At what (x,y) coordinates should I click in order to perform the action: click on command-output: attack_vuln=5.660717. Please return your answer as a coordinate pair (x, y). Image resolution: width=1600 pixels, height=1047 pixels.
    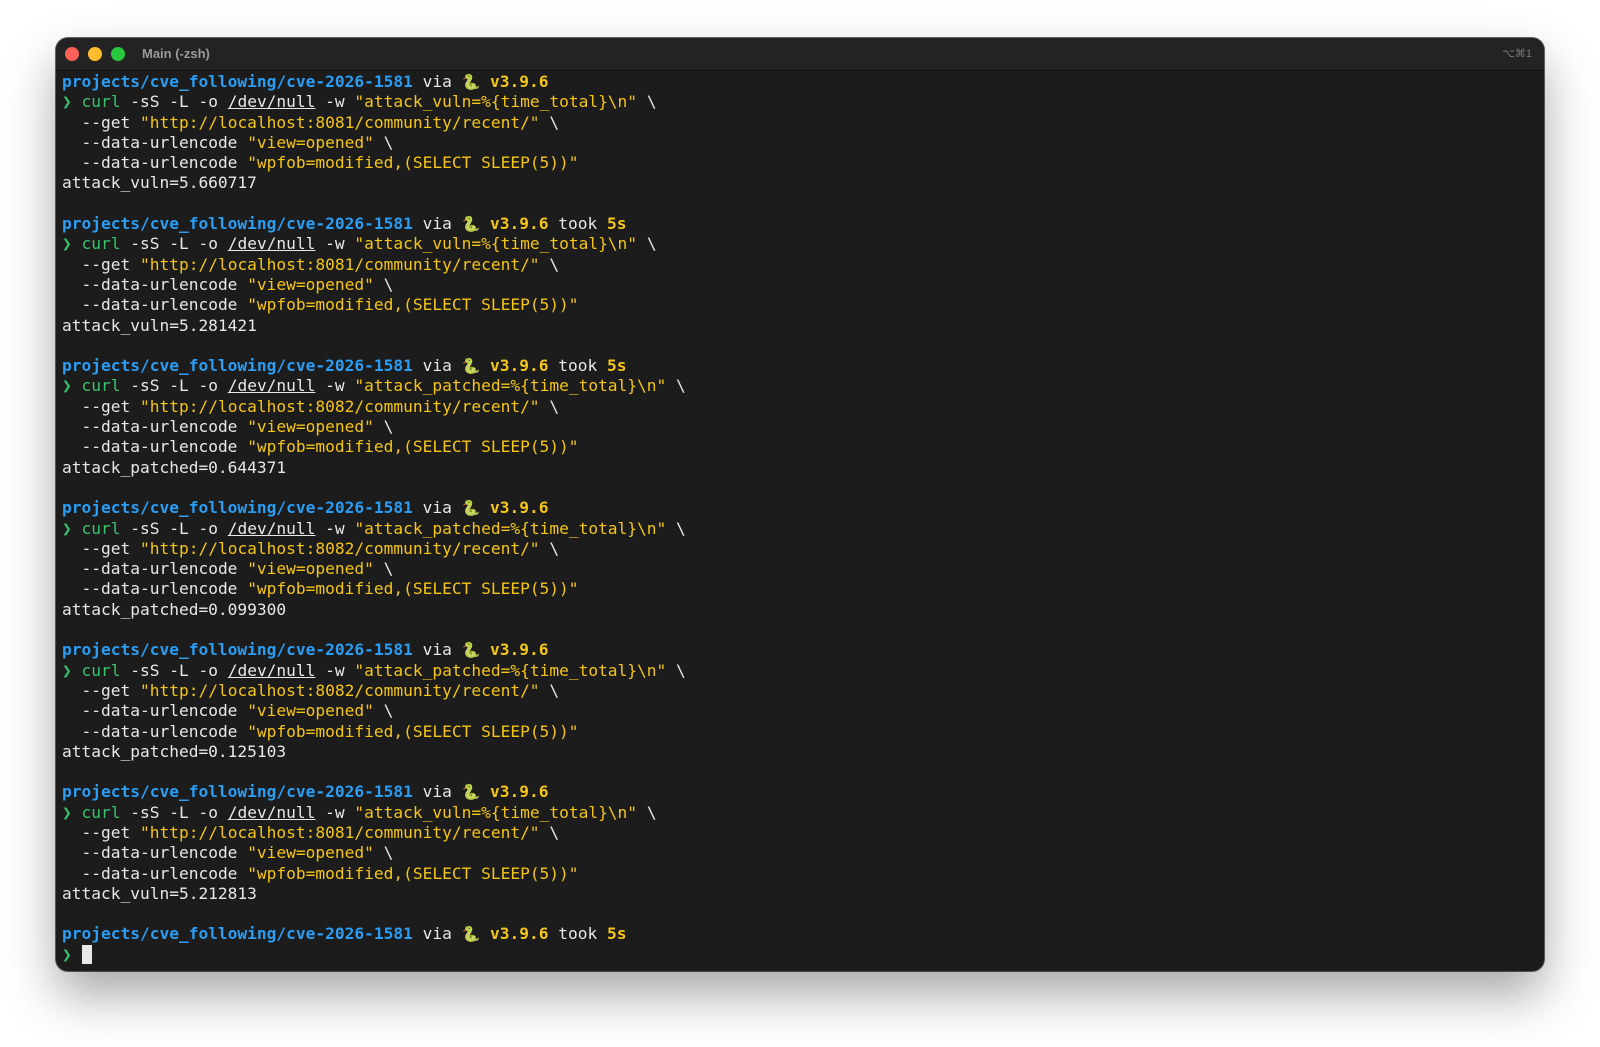
    Looking at the image, I should click on (800, 183).